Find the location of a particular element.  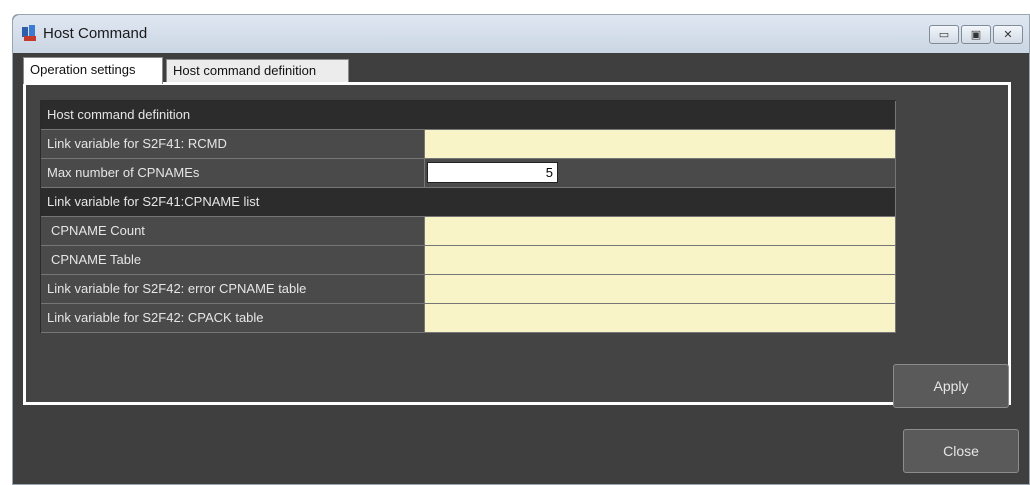

cpname-count-label: CPNAME Count is located at coordinates (233, 231).